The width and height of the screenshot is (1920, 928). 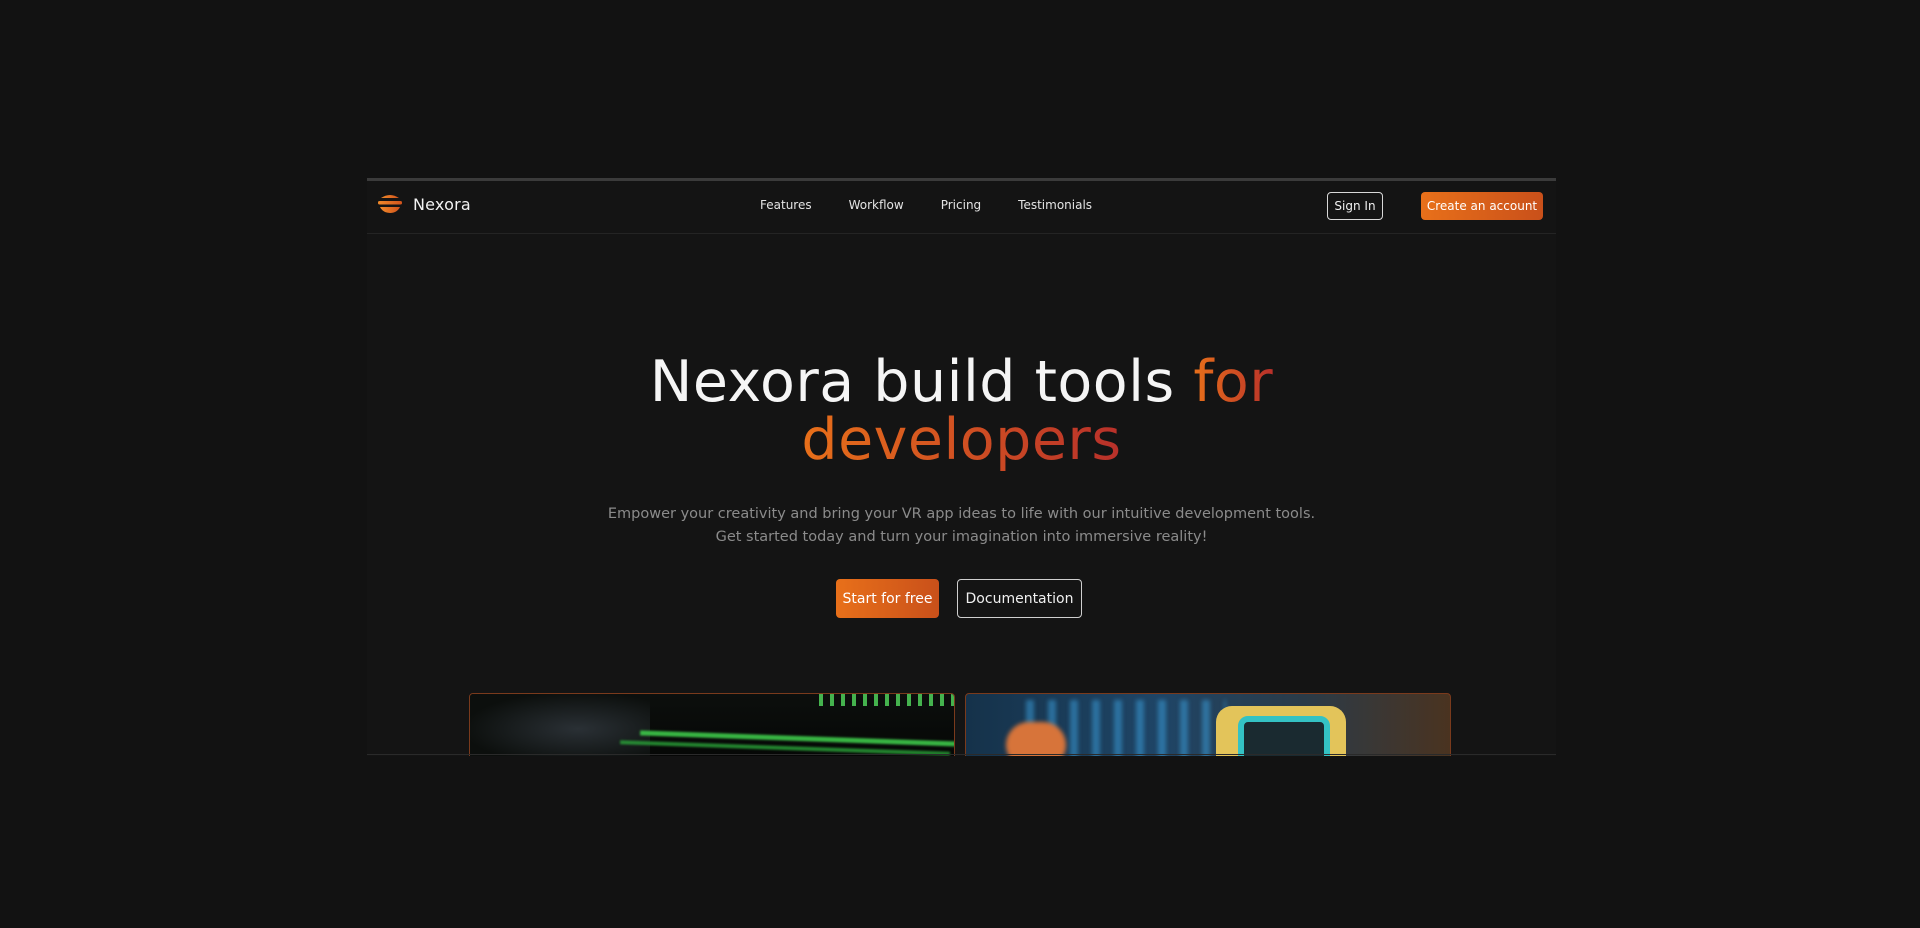 What do you see at coordinates (1355, 206) in the screenshot?
I see `sign-in-button: Sign In` at bounding box center [1355, 206].